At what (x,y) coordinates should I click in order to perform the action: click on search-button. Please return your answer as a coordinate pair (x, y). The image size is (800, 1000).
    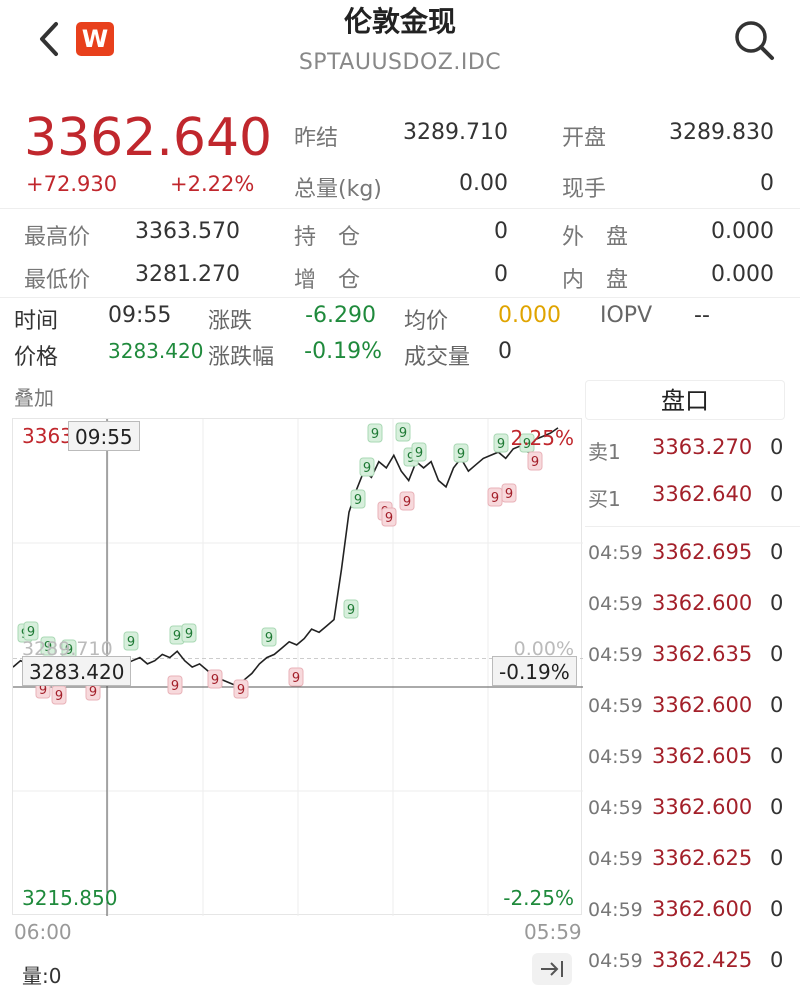
    Looking at the image, I should click on (754, 40).